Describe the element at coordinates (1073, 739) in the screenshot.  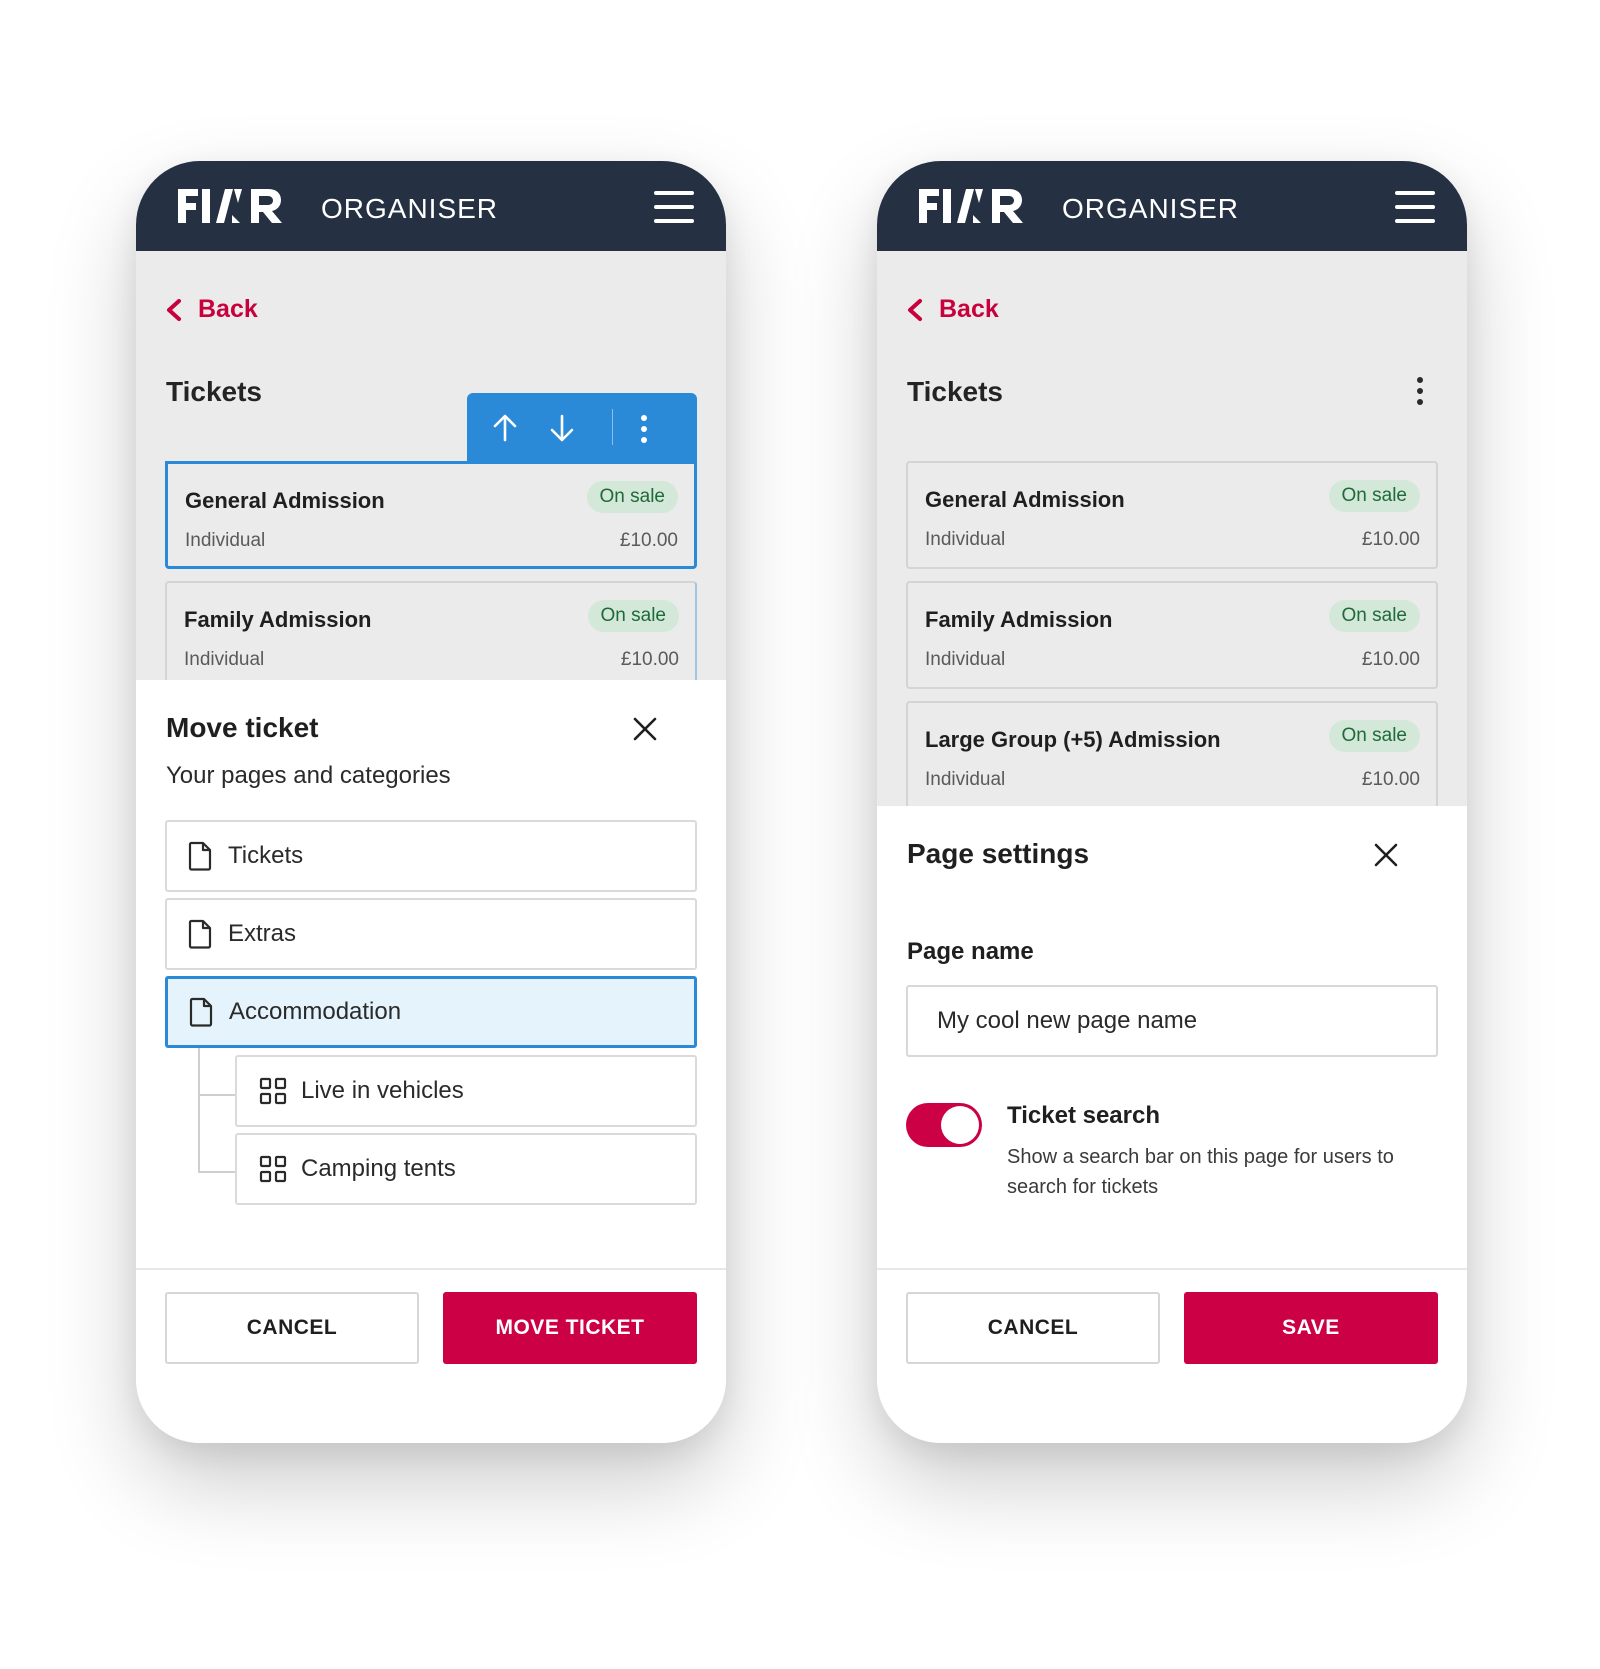
I see `ticket-name: Large Group (+5) Admission` at that location.